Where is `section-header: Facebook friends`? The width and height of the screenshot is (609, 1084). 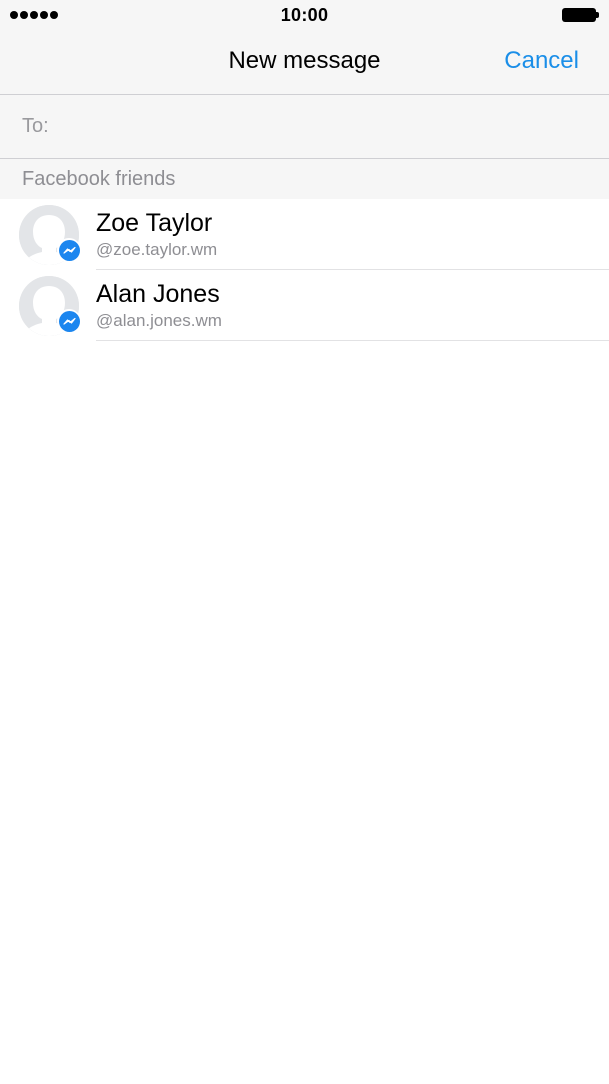 section-header: Facebook friends is located at coordinates (304, 179).